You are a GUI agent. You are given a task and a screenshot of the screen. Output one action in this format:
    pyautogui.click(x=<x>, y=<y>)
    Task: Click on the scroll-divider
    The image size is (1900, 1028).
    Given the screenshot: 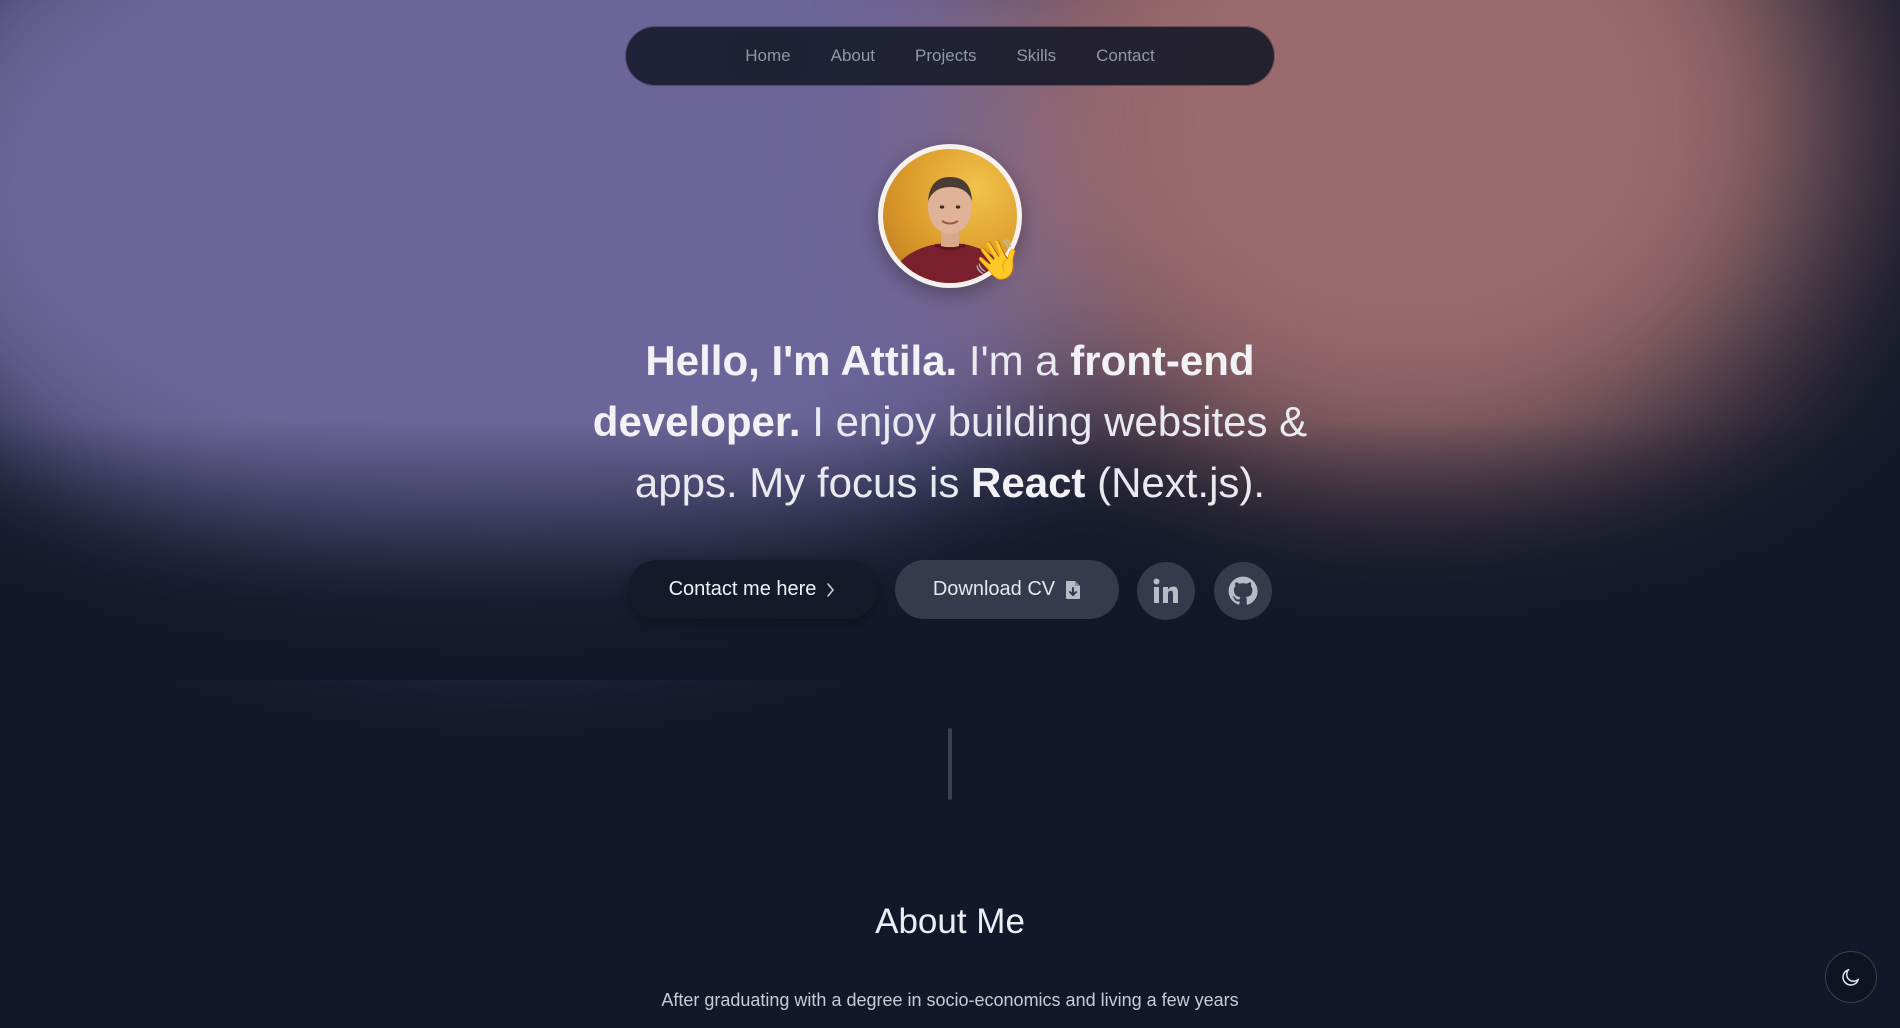 What is the action you would take?
    pyautogui.click(x=950, y=764)
    